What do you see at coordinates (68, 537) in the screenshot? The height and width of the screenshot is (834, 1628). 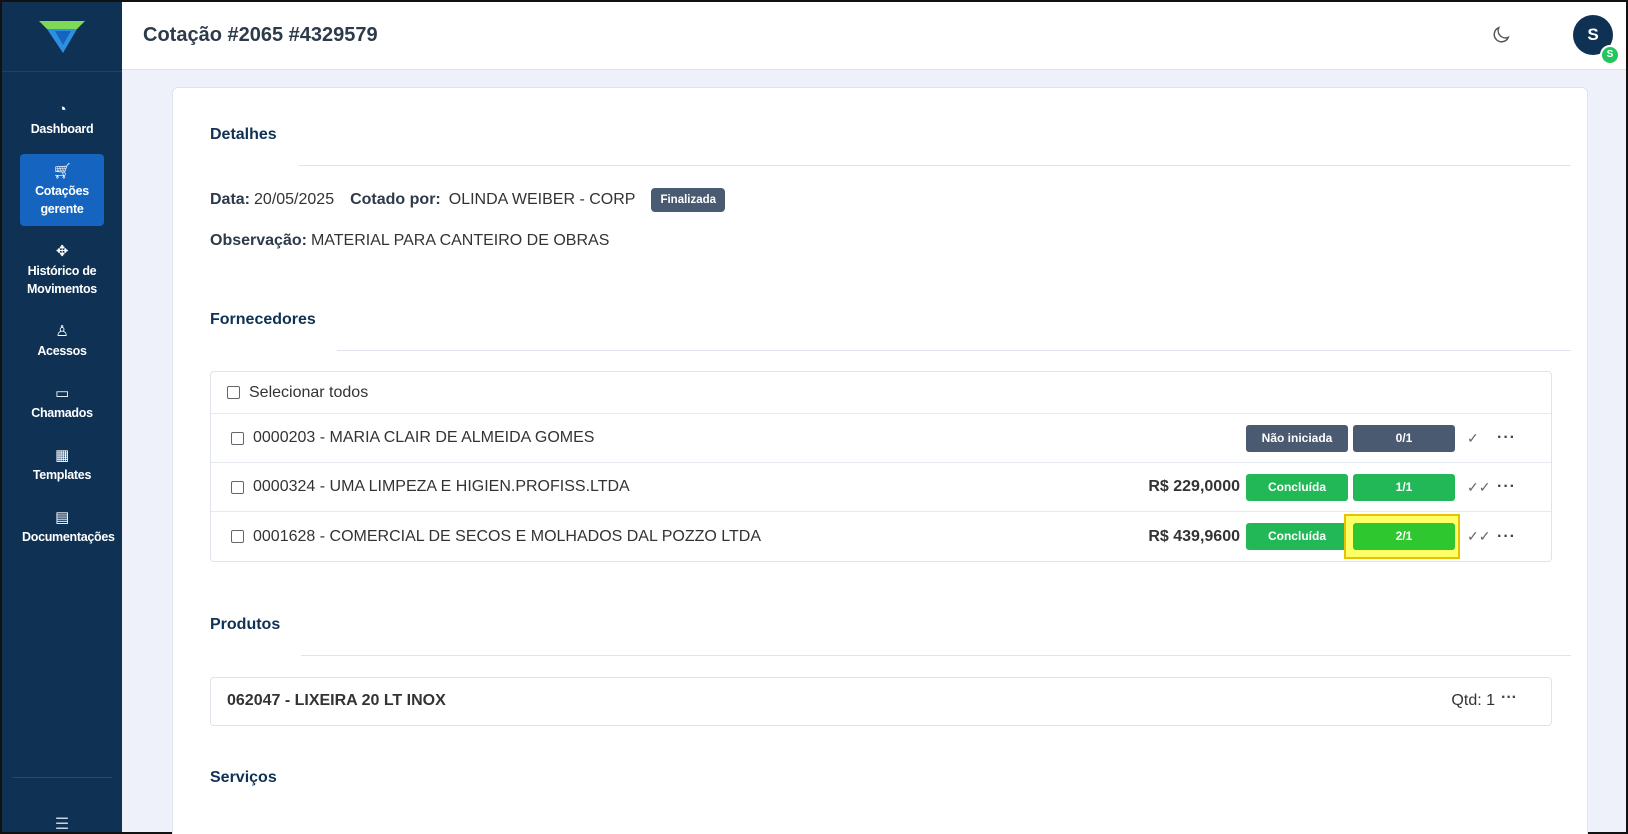 I see `sidebar-item-label: Documentações` at bounding box center [68, 537].